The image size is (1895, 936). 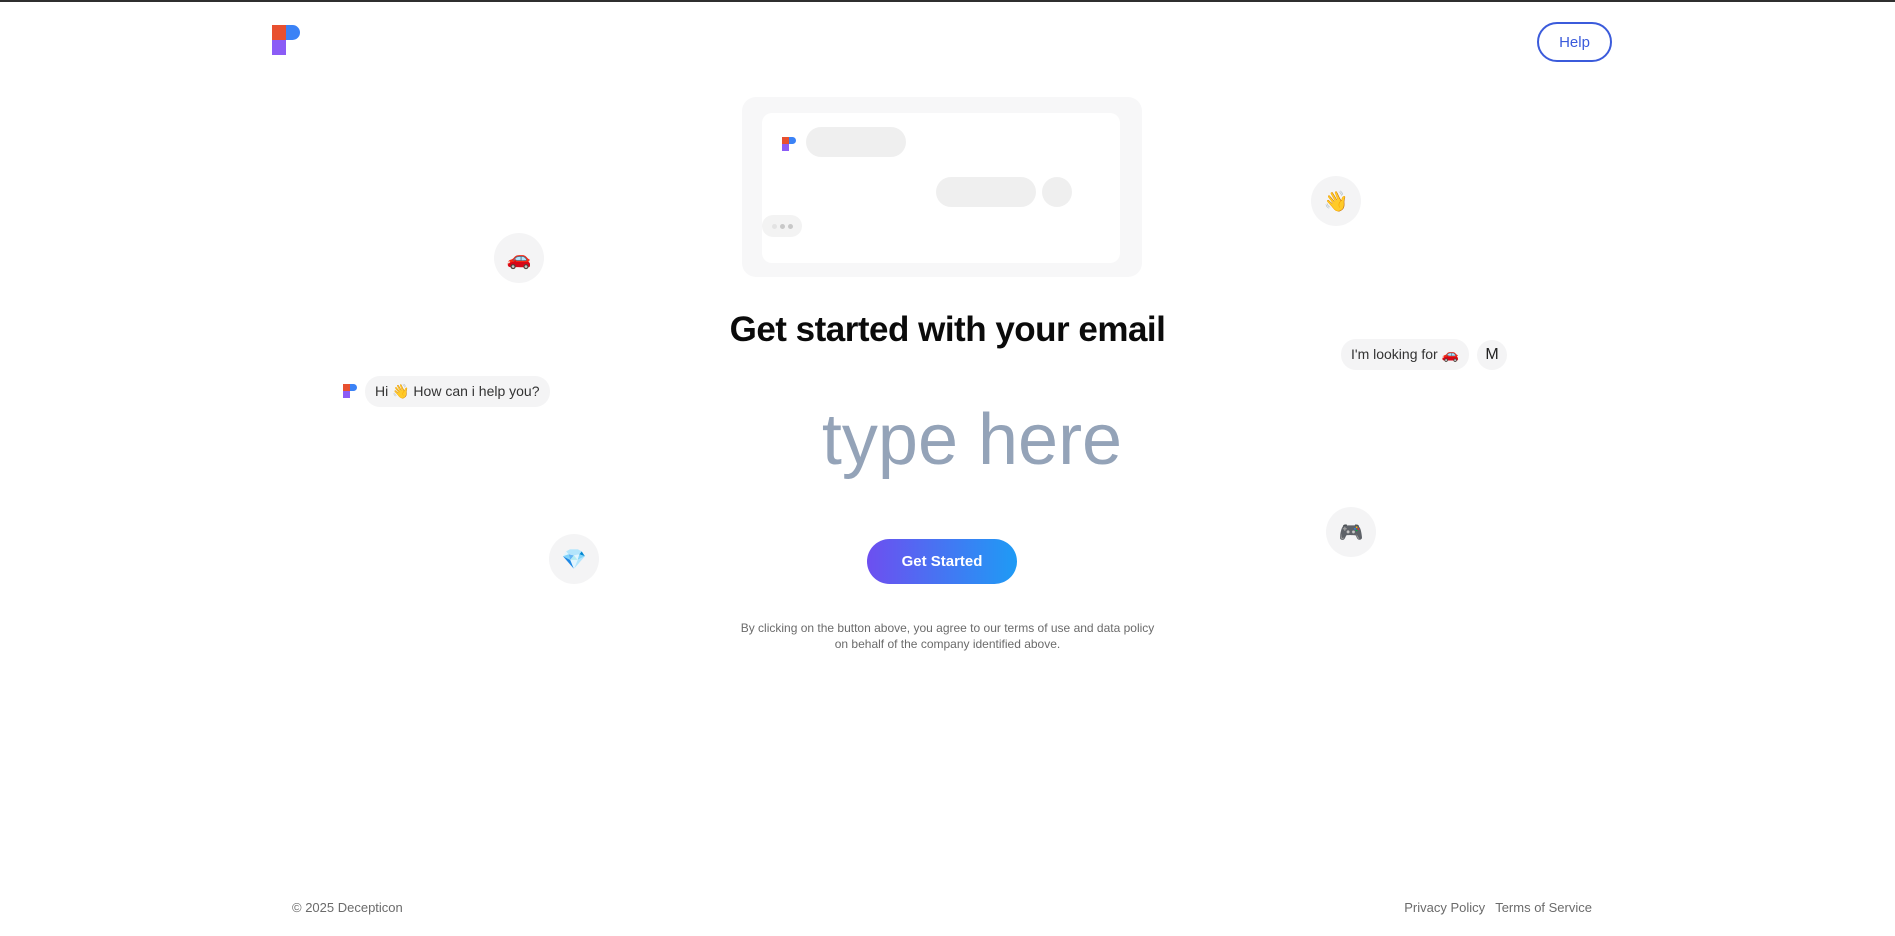 I want to click on placeholder-message-bot, so click(x=856, y=142).